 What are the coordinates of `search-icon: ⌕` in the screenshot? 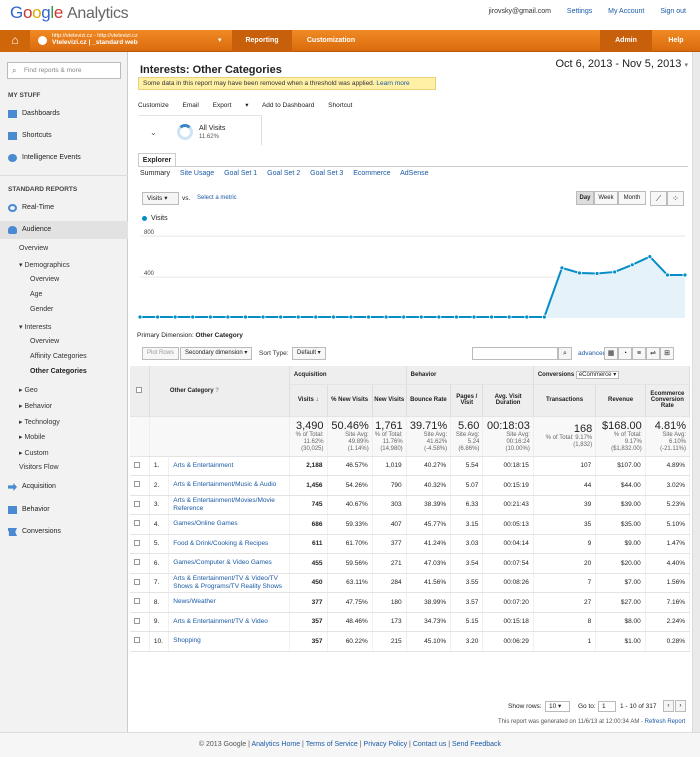 It's located at (565, 353).